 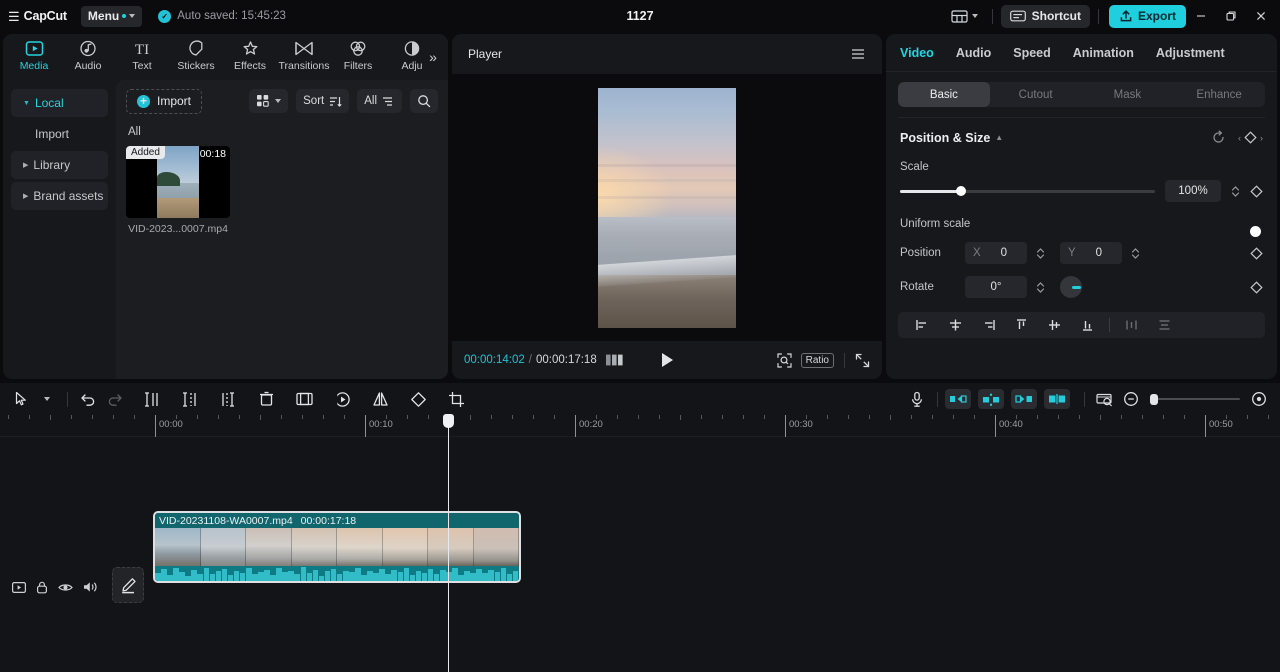 What do you see at coordinates (1256, 191) in the screenshot?
I see `scale-keyframe-button` at bounding box center [1256, 191].